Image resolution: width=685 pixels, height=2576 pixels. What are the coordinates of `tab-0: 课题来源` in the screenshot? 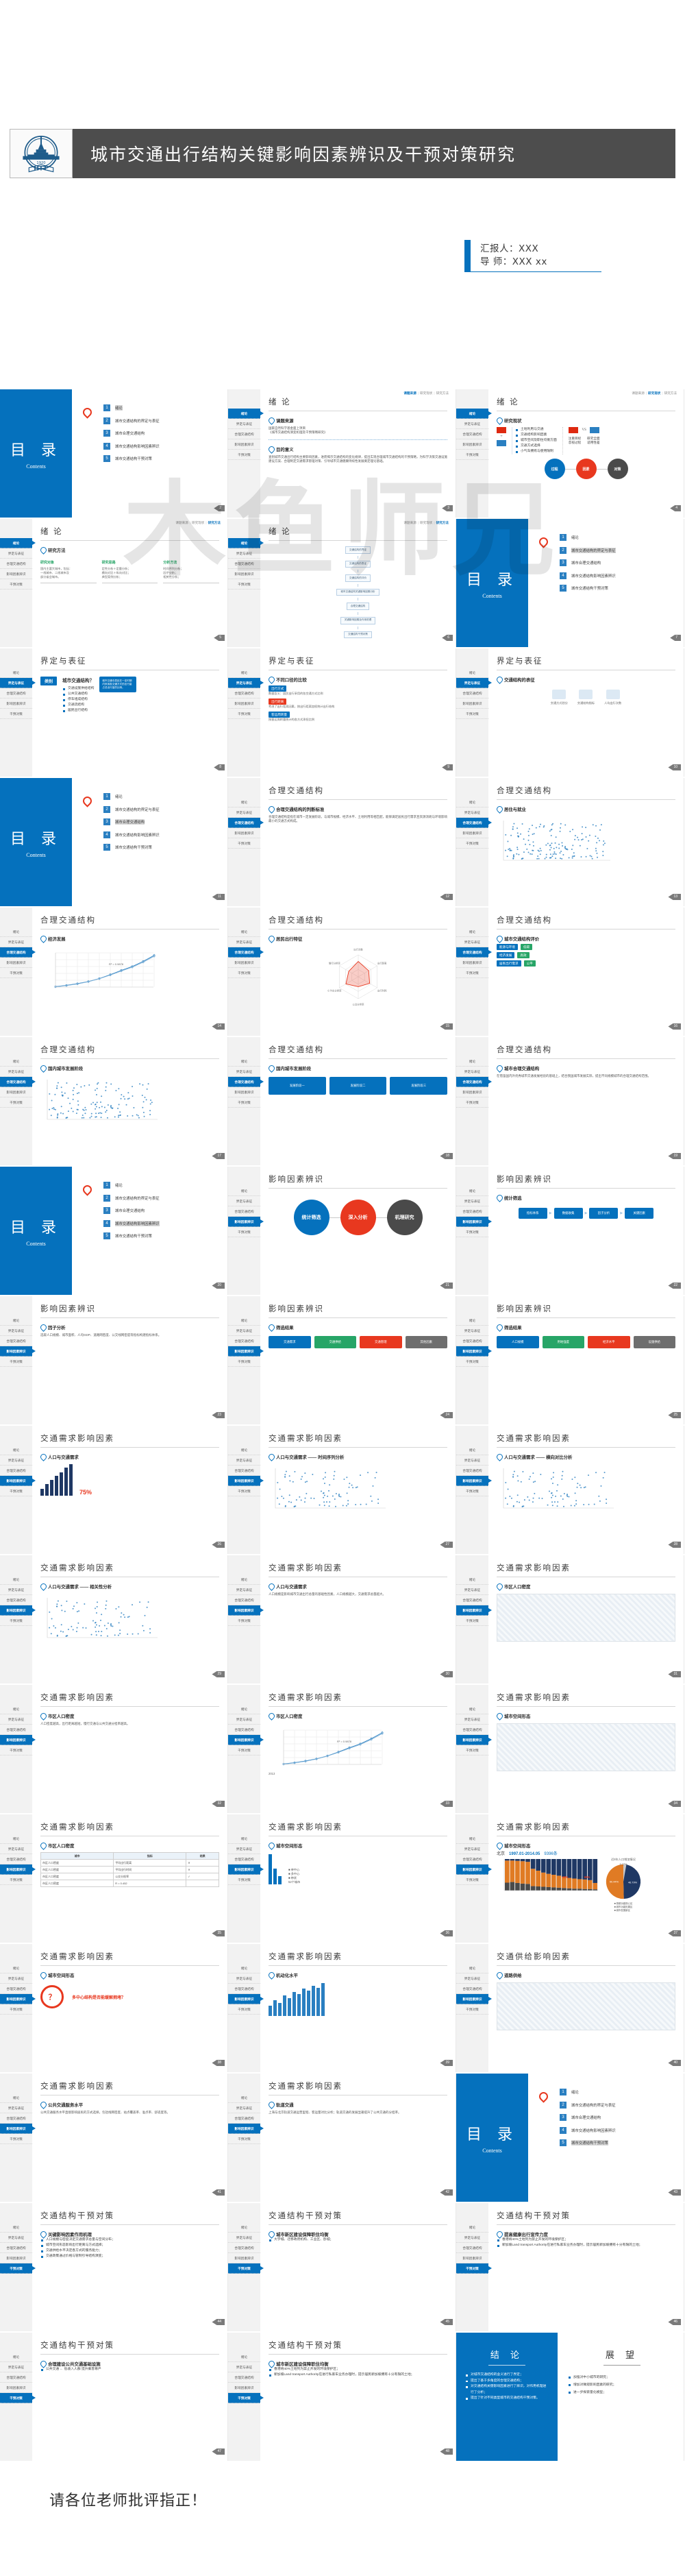 It's located at (409, 393).